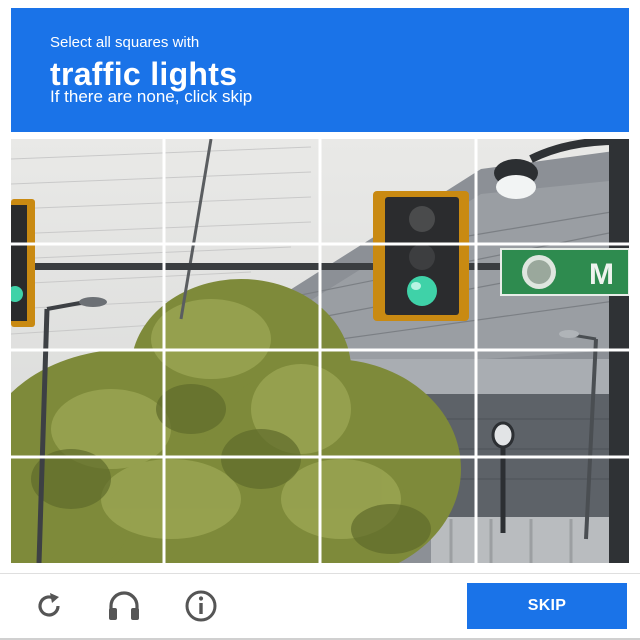 Image resolution: width=640 pixels, height=640 pixels. Describe the element at coordinates (398, 297) in the screenshot. I see `grid-tile-r2c3` at that location.